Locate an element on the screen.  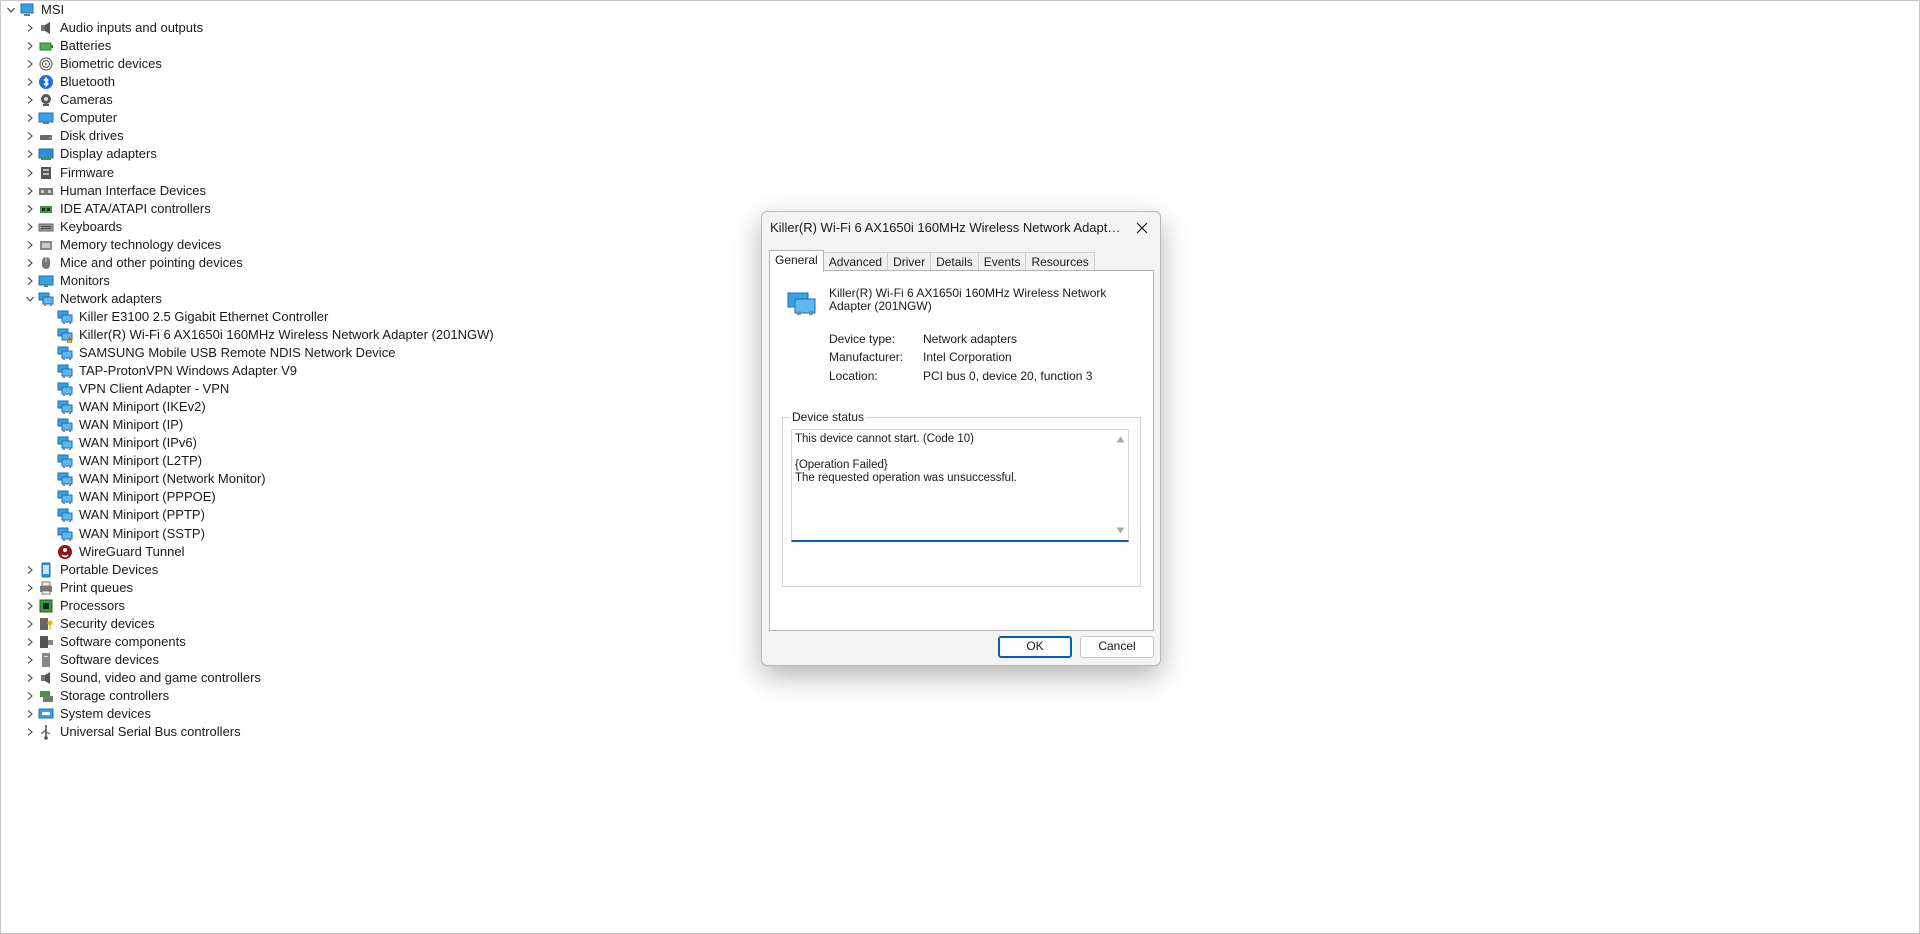
tab-general: General is located at coordinates (796, 261).